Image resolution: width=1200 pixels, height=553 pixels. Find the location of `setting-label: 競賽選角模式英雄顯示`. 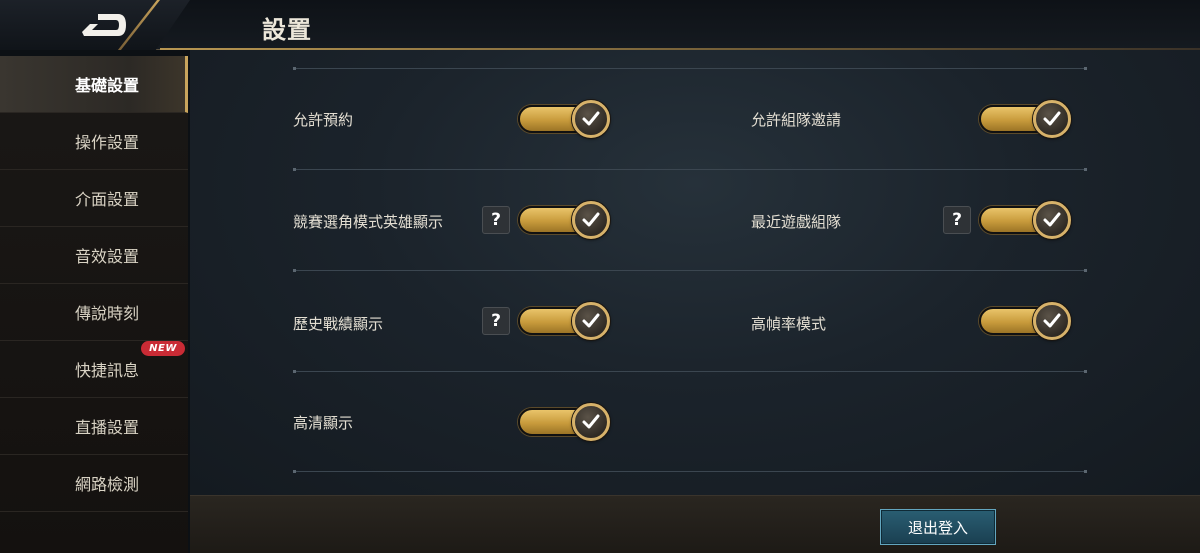

setting-label: 競賽選角模式英雄顯示 is located at coordinates (368, 222).